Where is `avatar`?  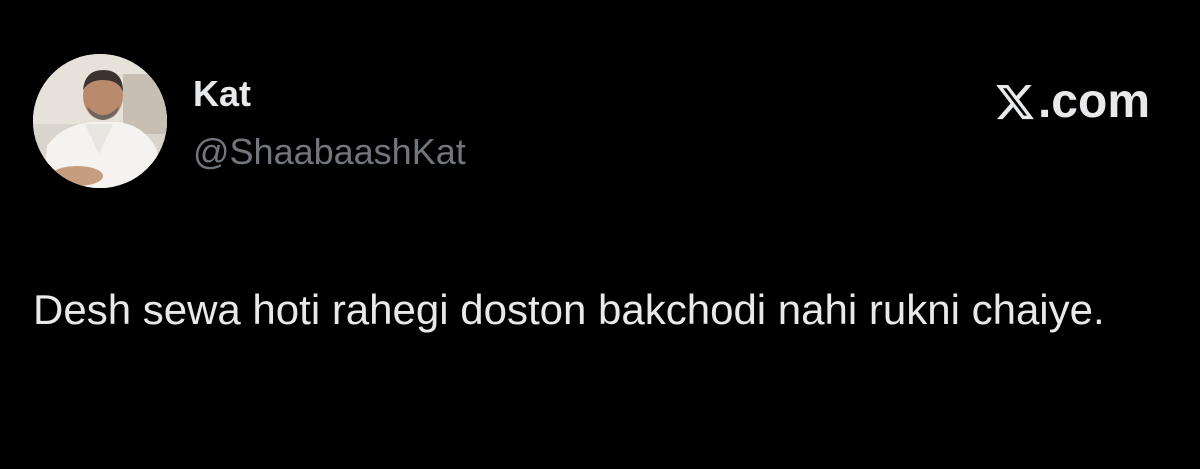 avatar is located at coordinates (100, 121).